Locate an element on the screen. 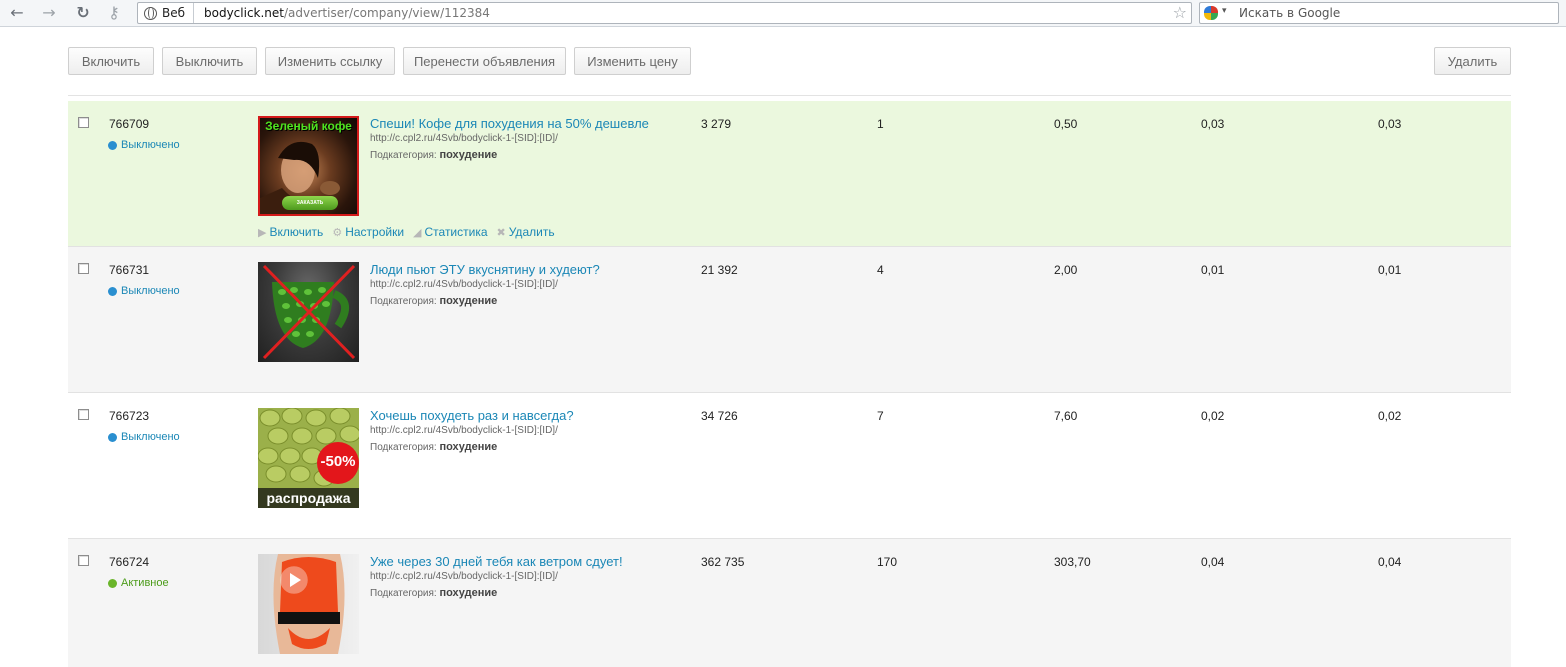 The height and width of the screenshot is (667, 1566). search-box: ▾ Искать в Google is located at coordinates (1379, 13).